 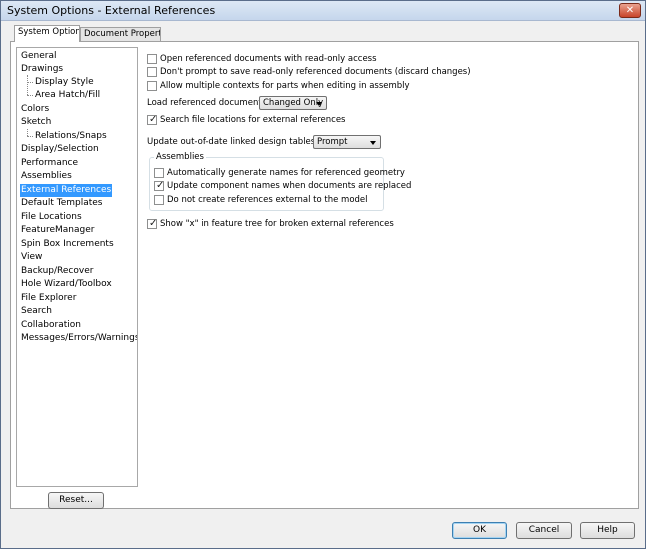 I want to click on tree-item-collaboration: Collaboration, so click(x=51, y=325).